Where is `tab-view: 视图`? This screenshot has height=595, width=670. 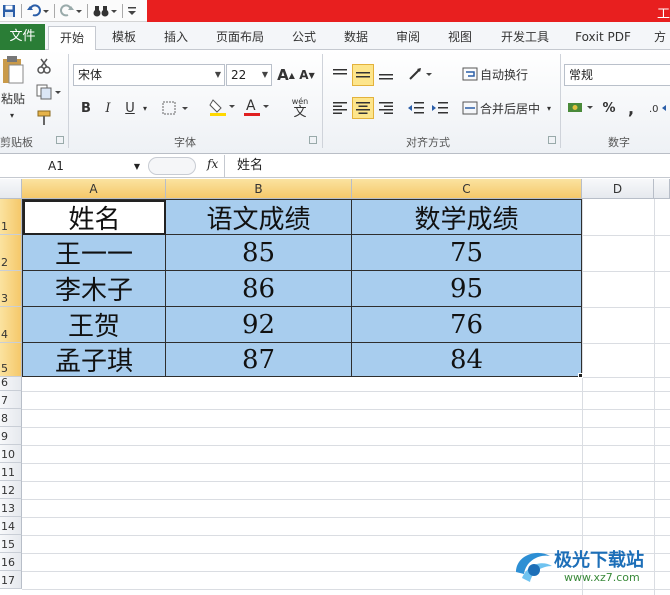 tab-view: 视图 is located at coordinates (460, 38).